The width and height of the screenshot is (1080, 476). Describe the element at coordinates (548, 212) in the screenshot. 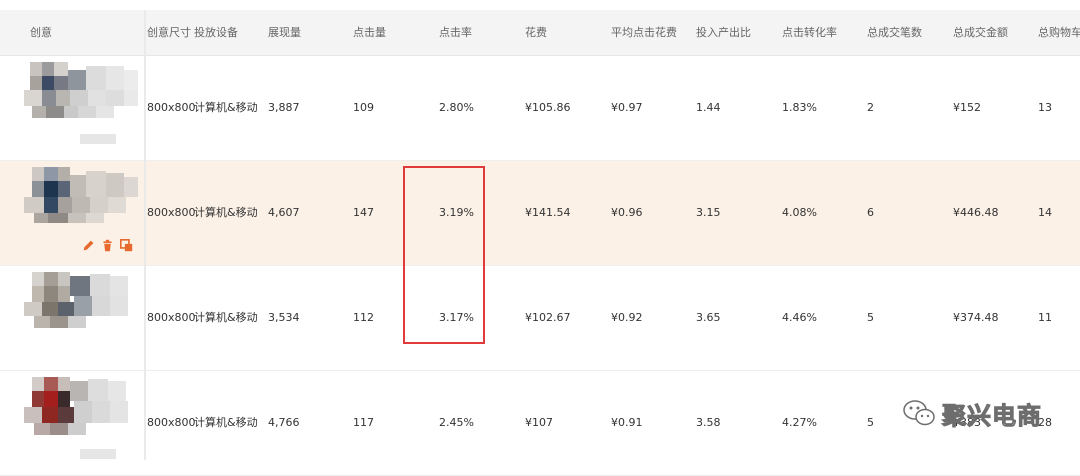

I see `cost-cell: ¥141.54` at that location.